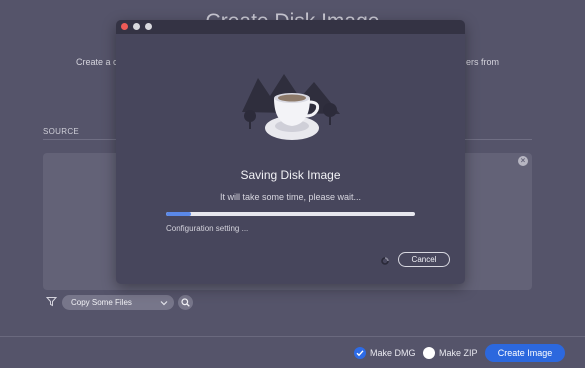 The height and width of the screenshot is (368, 585). I want to click on filter-icon, so click(51, 301).